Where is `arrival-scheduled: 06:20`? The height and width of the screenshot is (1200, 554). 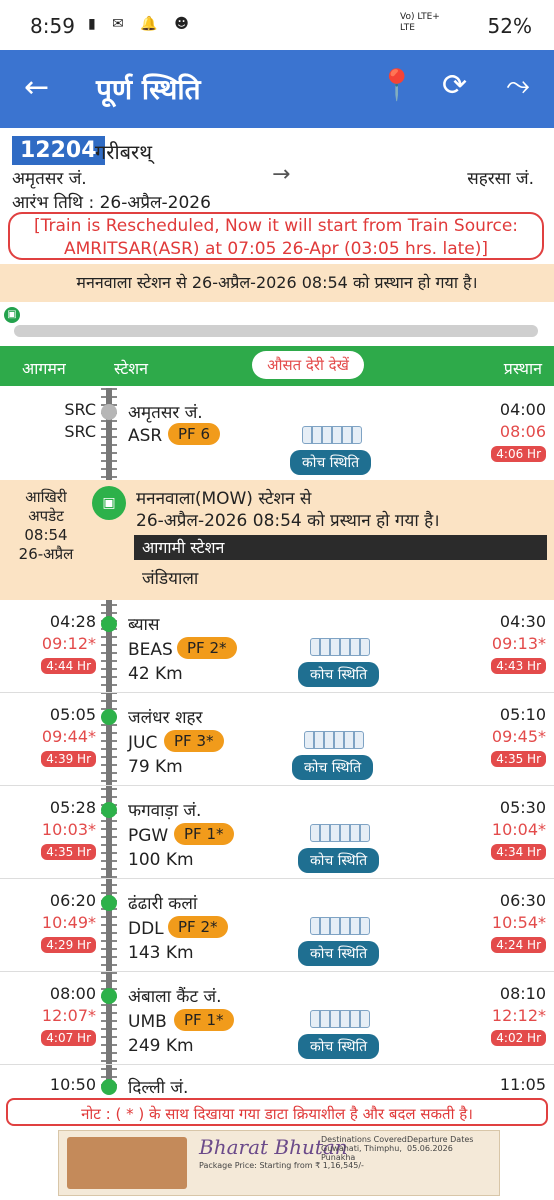
arrival-scheduled: 06:20 is located at coordinates (72, 900).